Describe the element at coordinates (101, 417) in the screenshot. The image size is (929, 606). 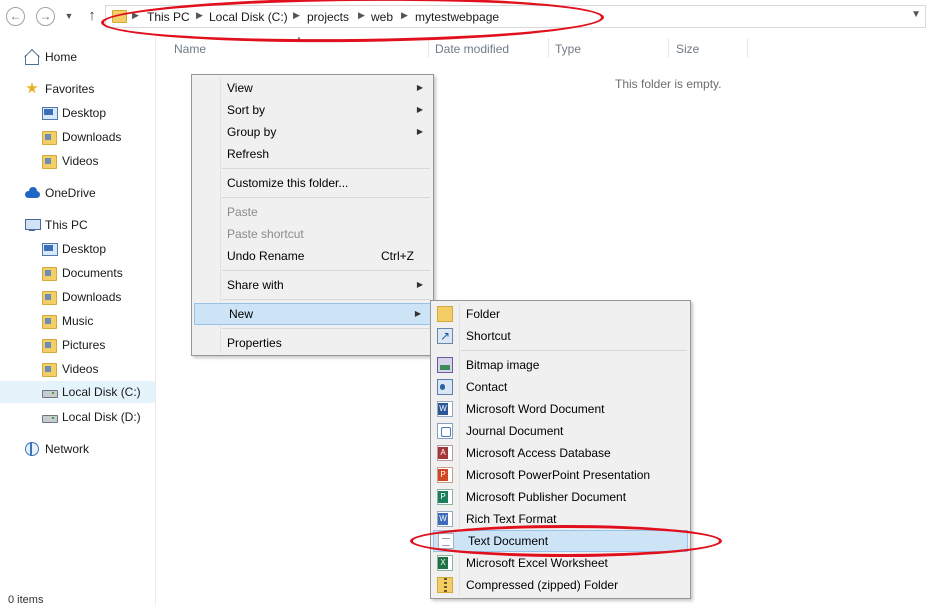
I see `sidebar-item-label: Local Disk (D:)` at that location.